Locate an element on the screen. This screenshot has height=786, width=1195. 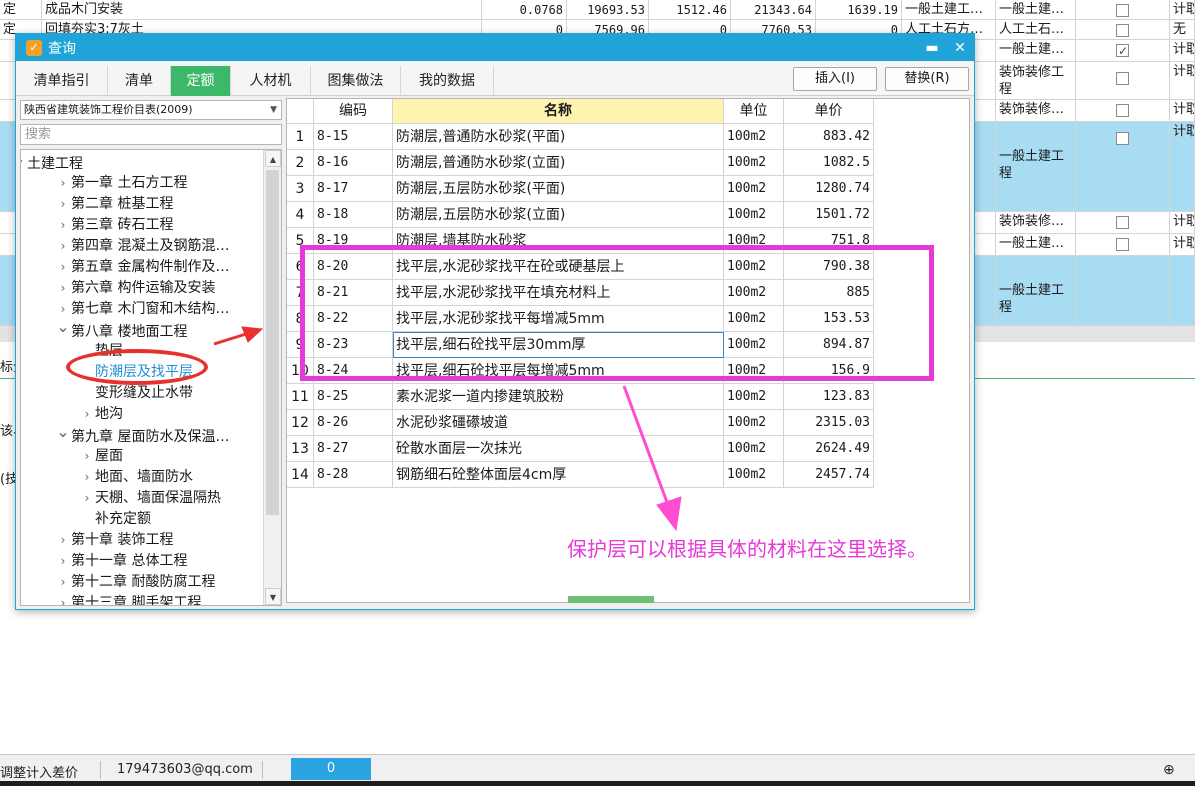
arrow-to-grid is located at coordinates (238, 336).